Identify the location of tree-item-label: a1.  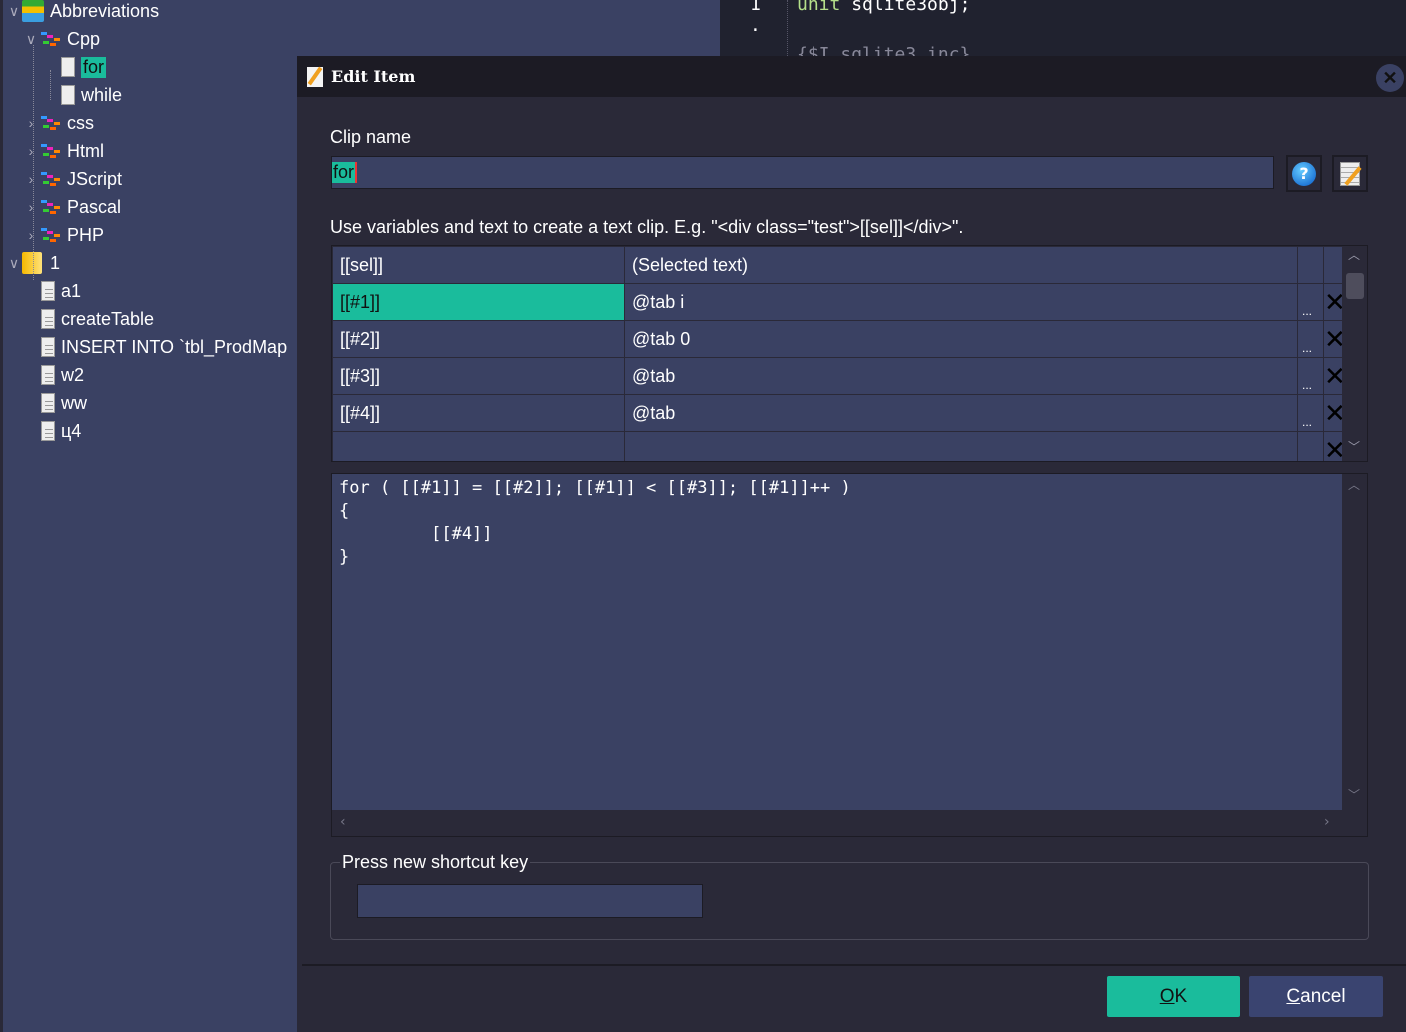
(71, 290).